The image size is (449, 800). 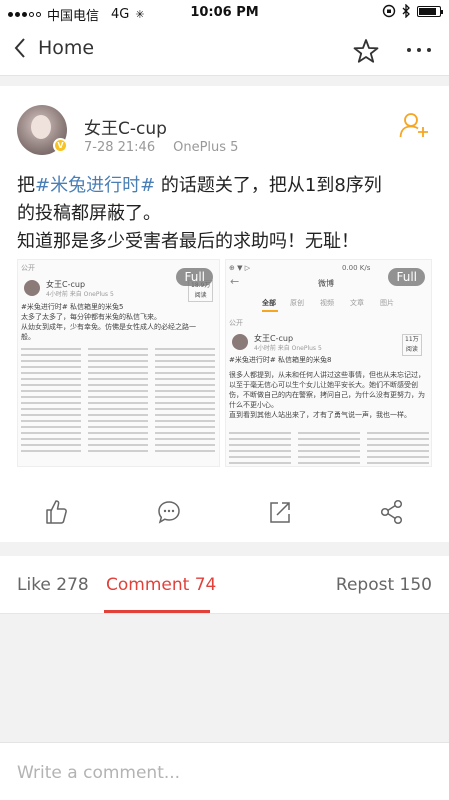 What do you see at coordinates (28, 268) in the screenshot?
I see `image1-visibility: 公开` at bounding box center [28, 268].